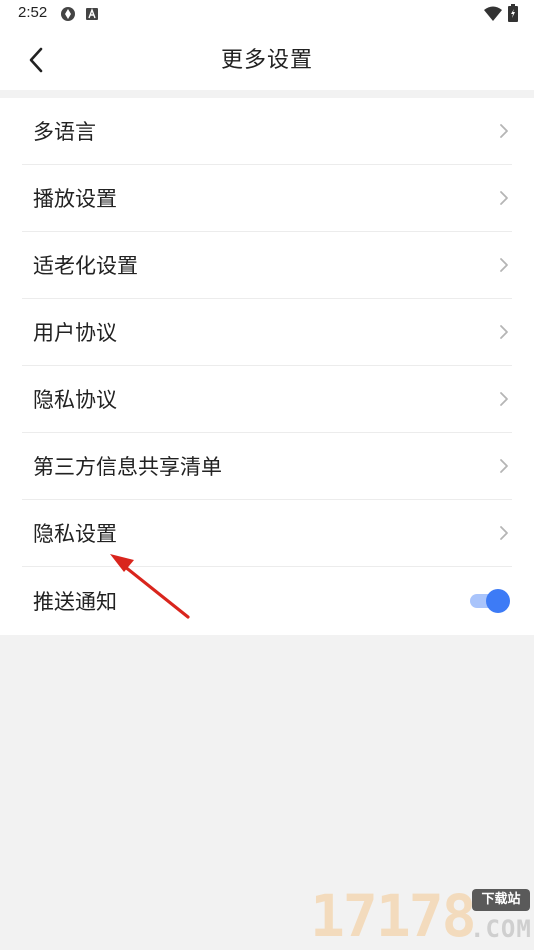 Image resolution: width=534 pixels, height=950 pixels. What do you see at coordinates (493, 13) in the screenshot?
I see `wifi-icon` at bounding box center [493, 13].